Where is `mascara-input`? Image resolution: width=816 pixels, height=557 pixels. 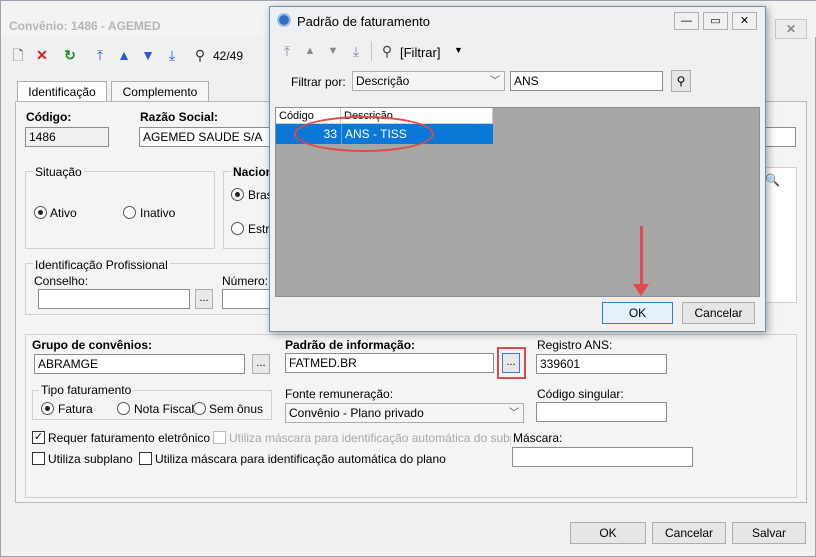 mascara-input is located at coordinates (602, 457).